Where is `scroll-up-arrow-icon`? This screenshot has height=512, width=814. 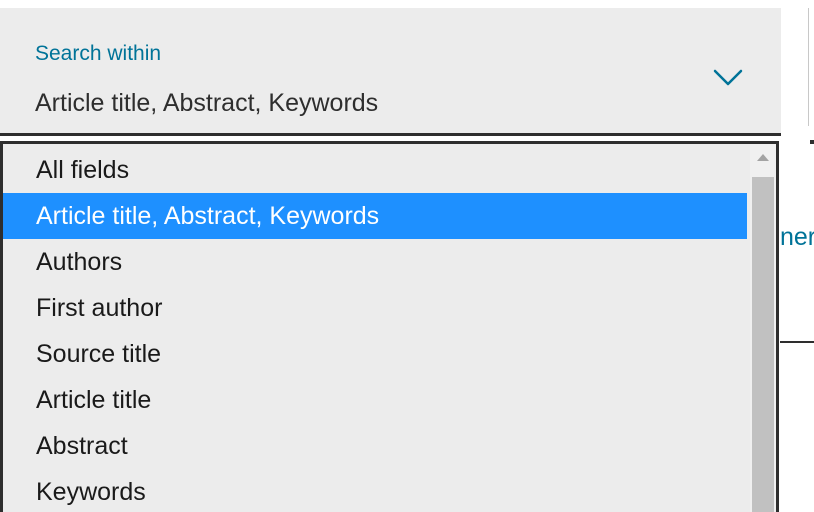 scroll-up-arrow-icon is located at coordinates (763, 157).